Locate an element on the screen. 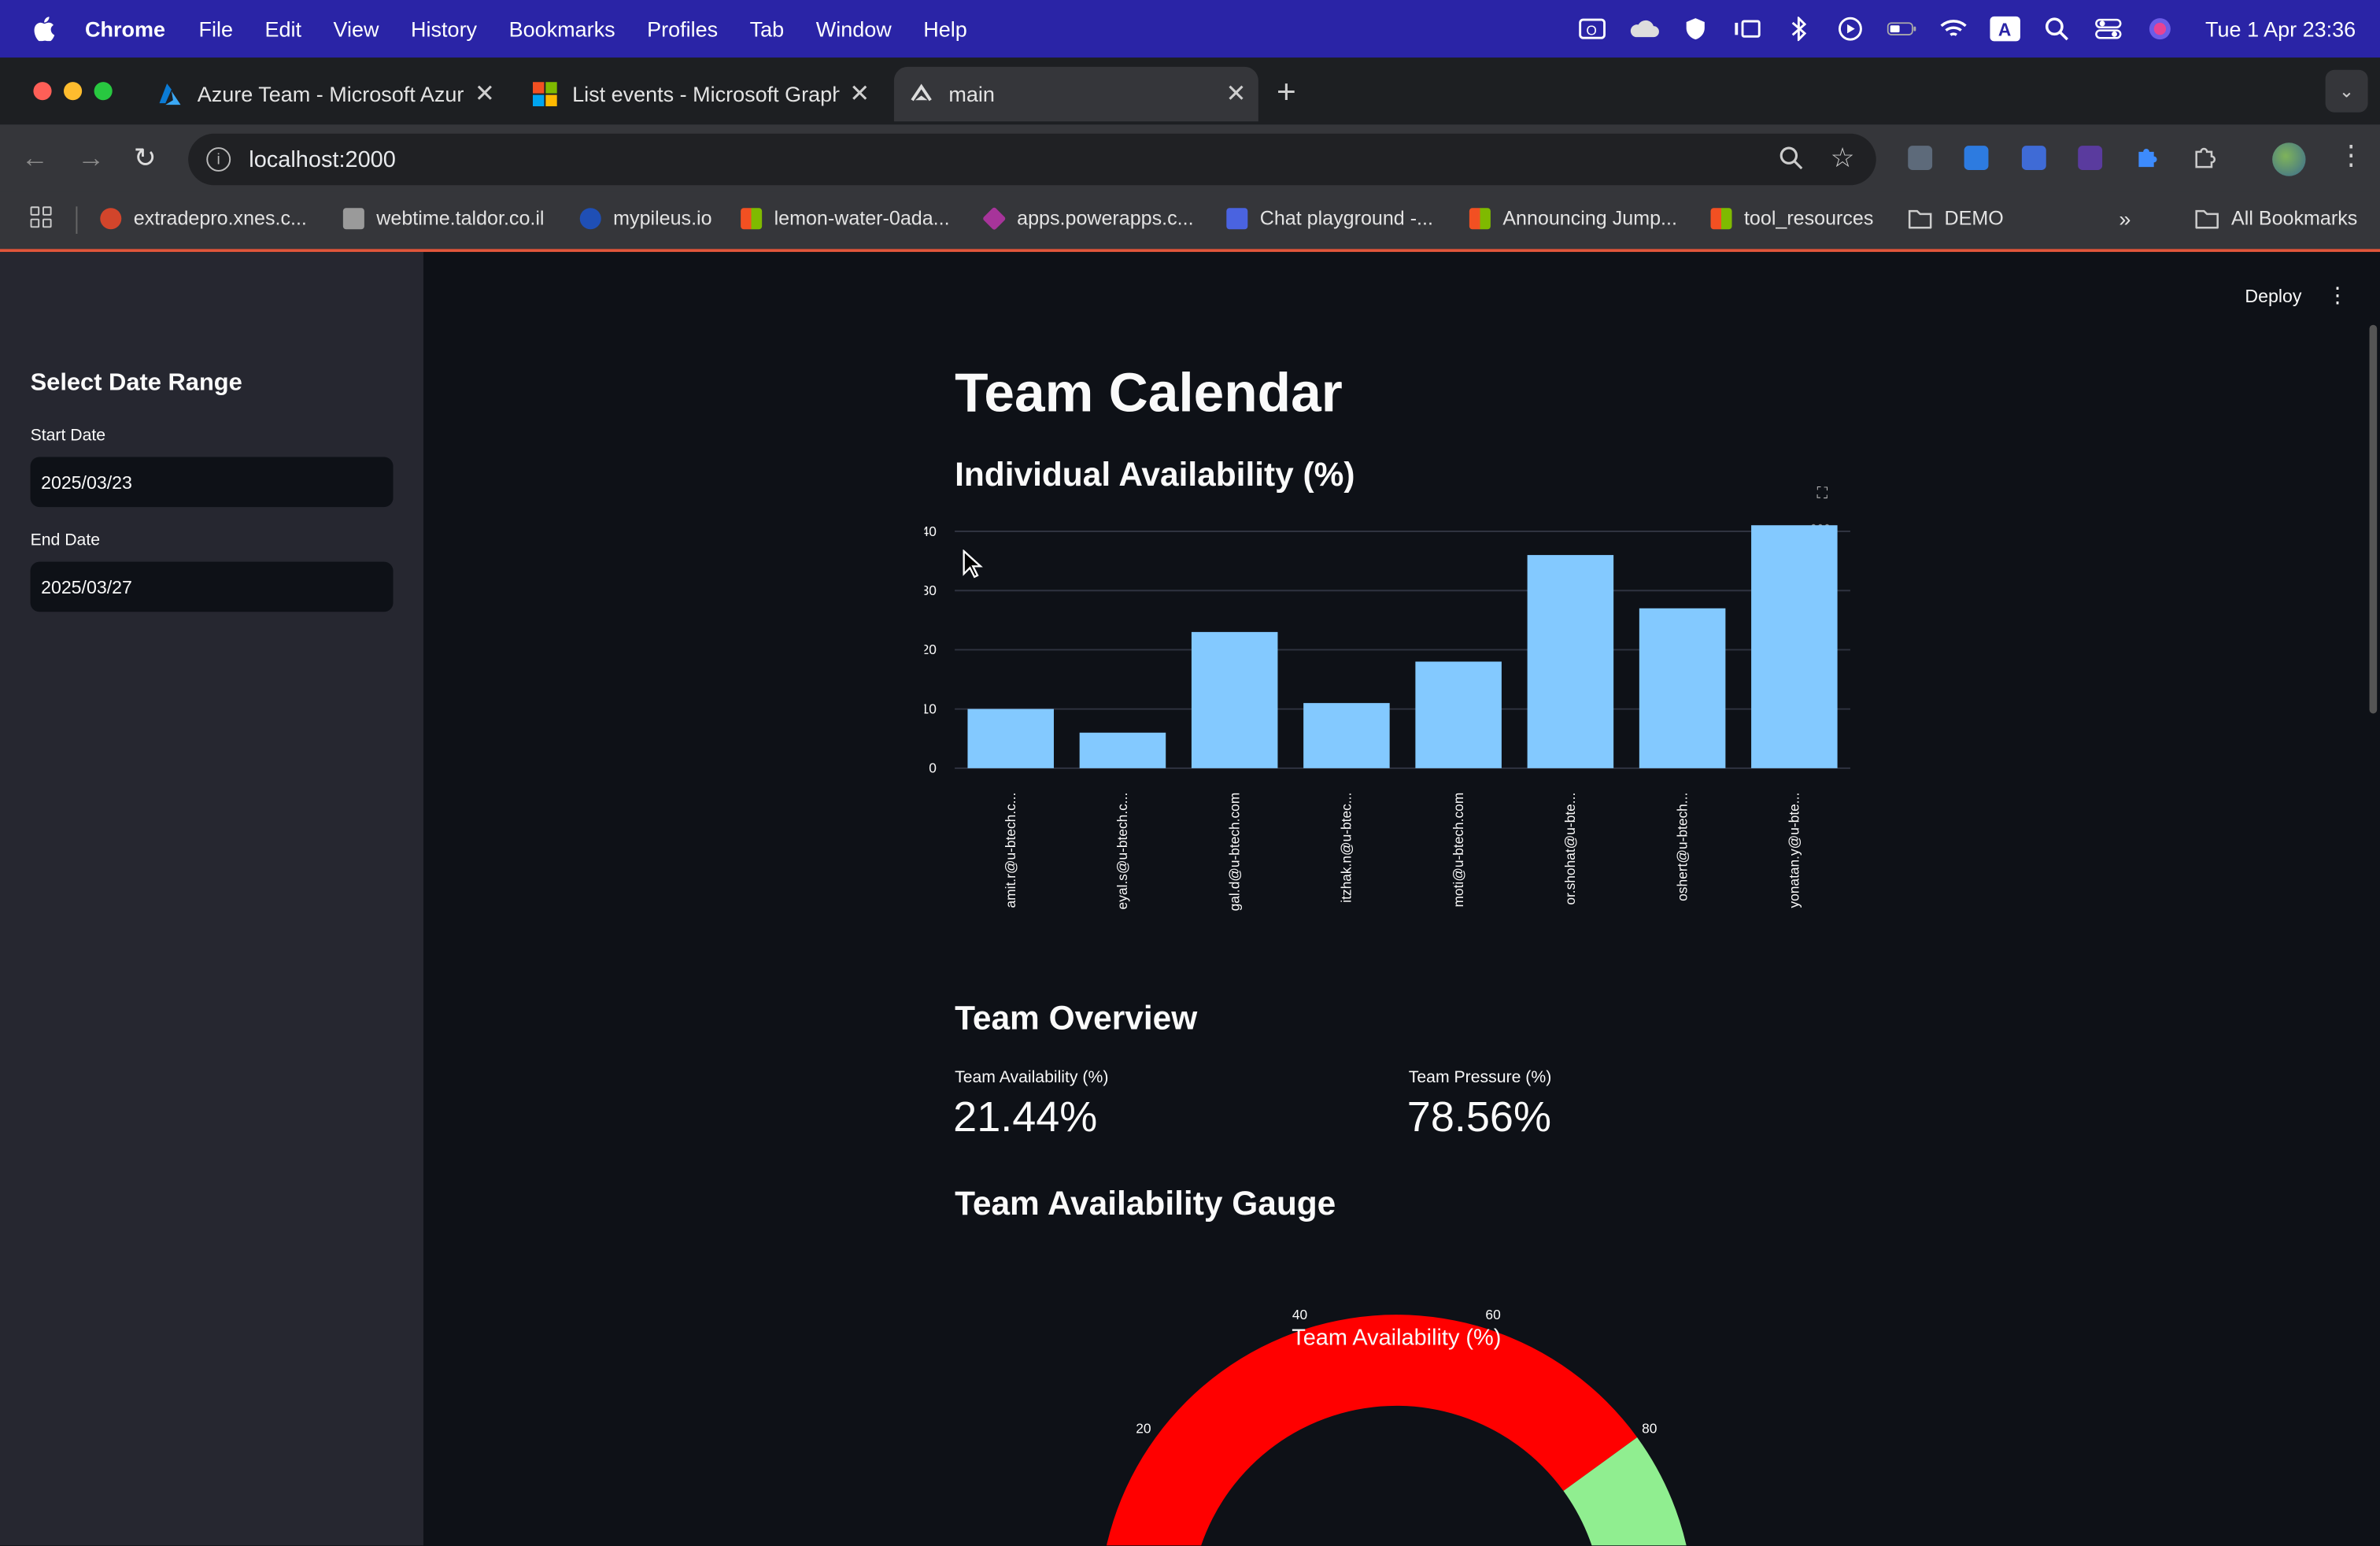 This screenshot has width=2380, height=1546. bookmark-label: DEMO is located at coordinates (1974, 218).